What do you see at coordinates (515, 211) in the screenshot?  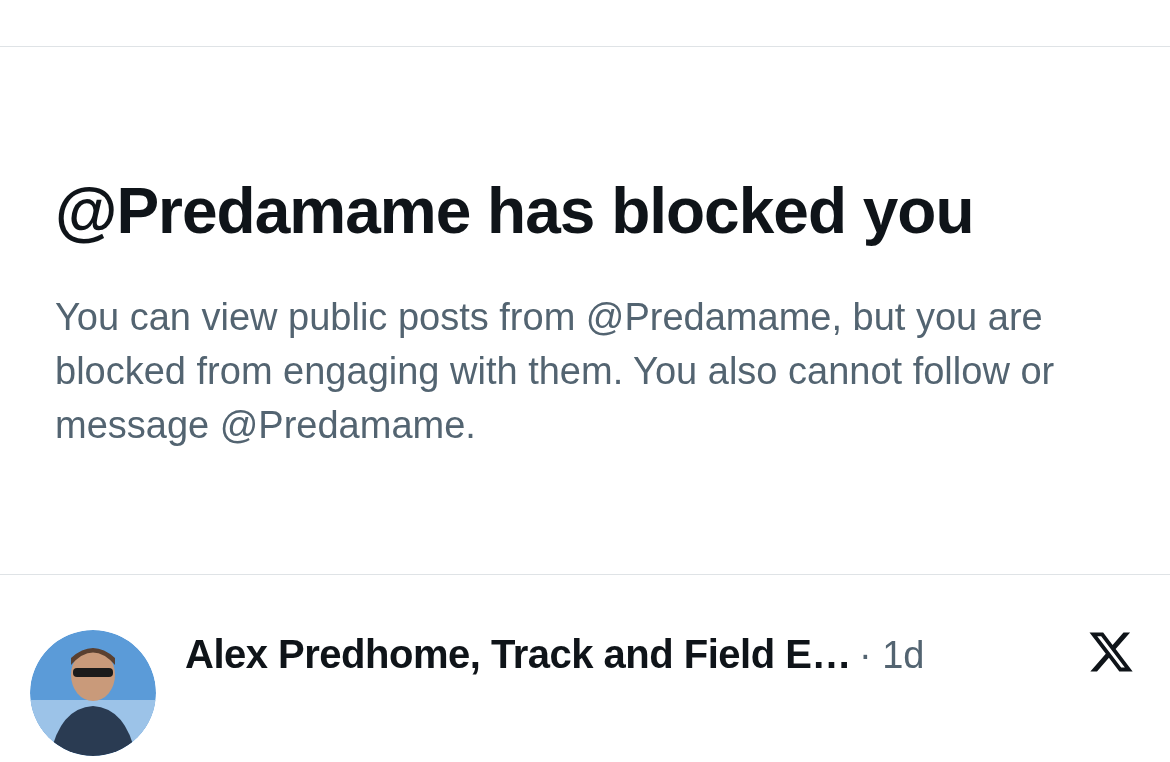 I see `blocked-heading: @Predamame has blocked you` at bounding box center [515, 211].